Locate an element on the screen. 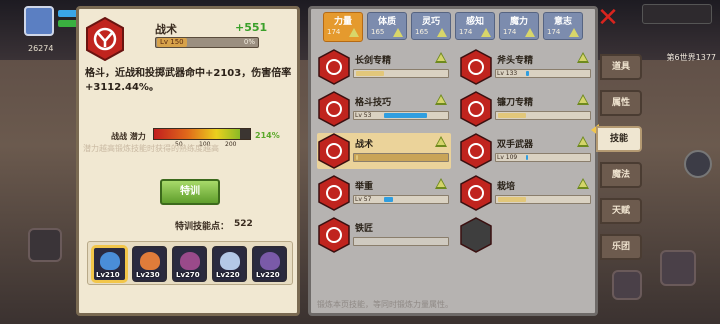 The image size is (720, 324). skill-cell: 镰刀专精 is located at coordinates (526, 109).